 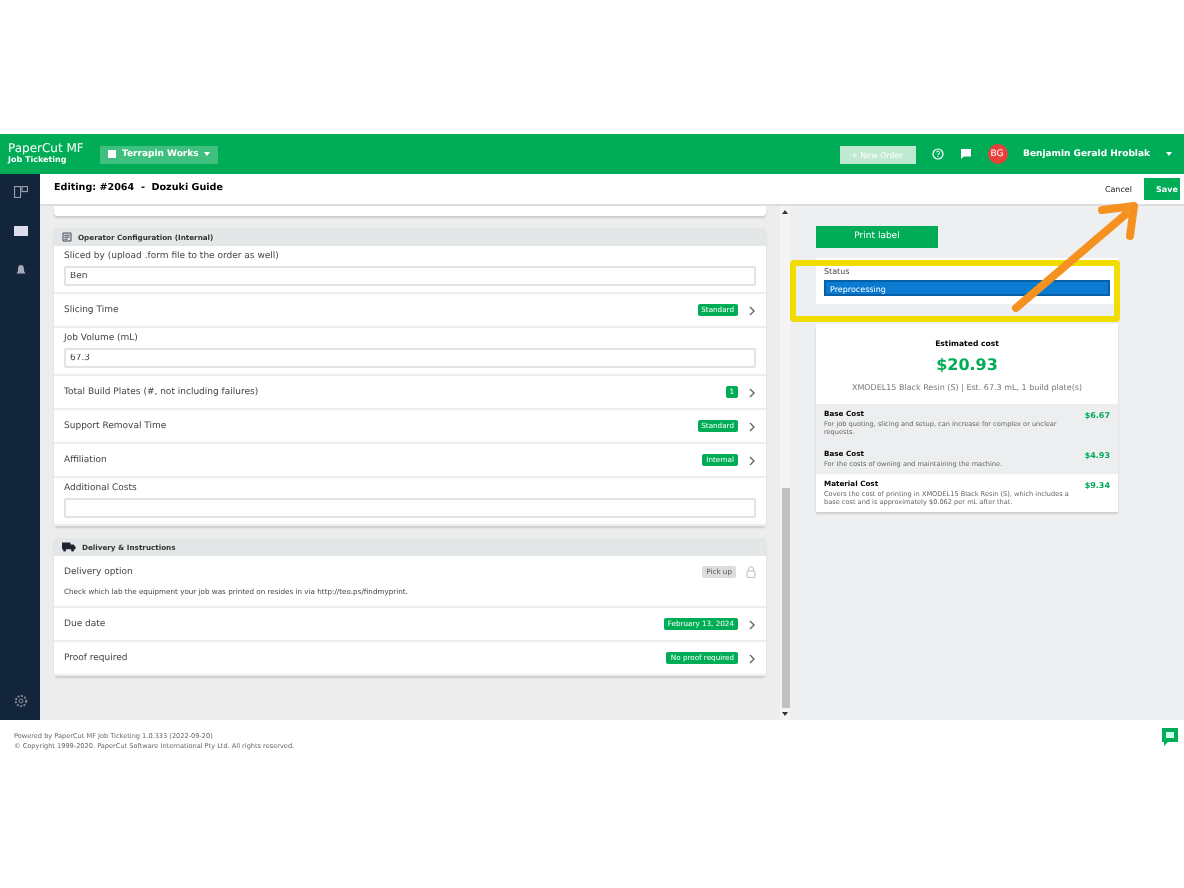 What do you see at coordinates (937, 154) in the screenshot?
I see `help-icon` at bounding box center [937, 154].